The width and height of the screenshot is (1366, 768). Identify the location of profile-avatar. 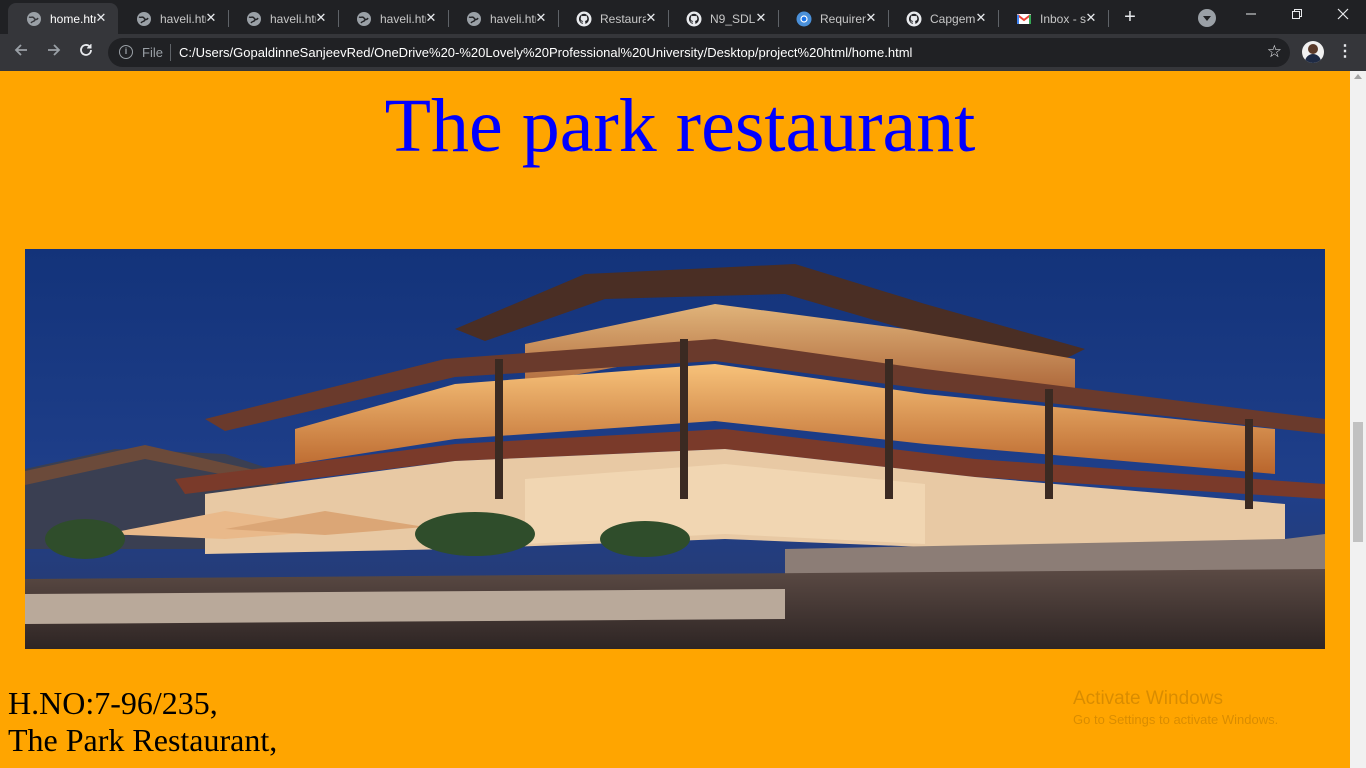
(1313, 52).